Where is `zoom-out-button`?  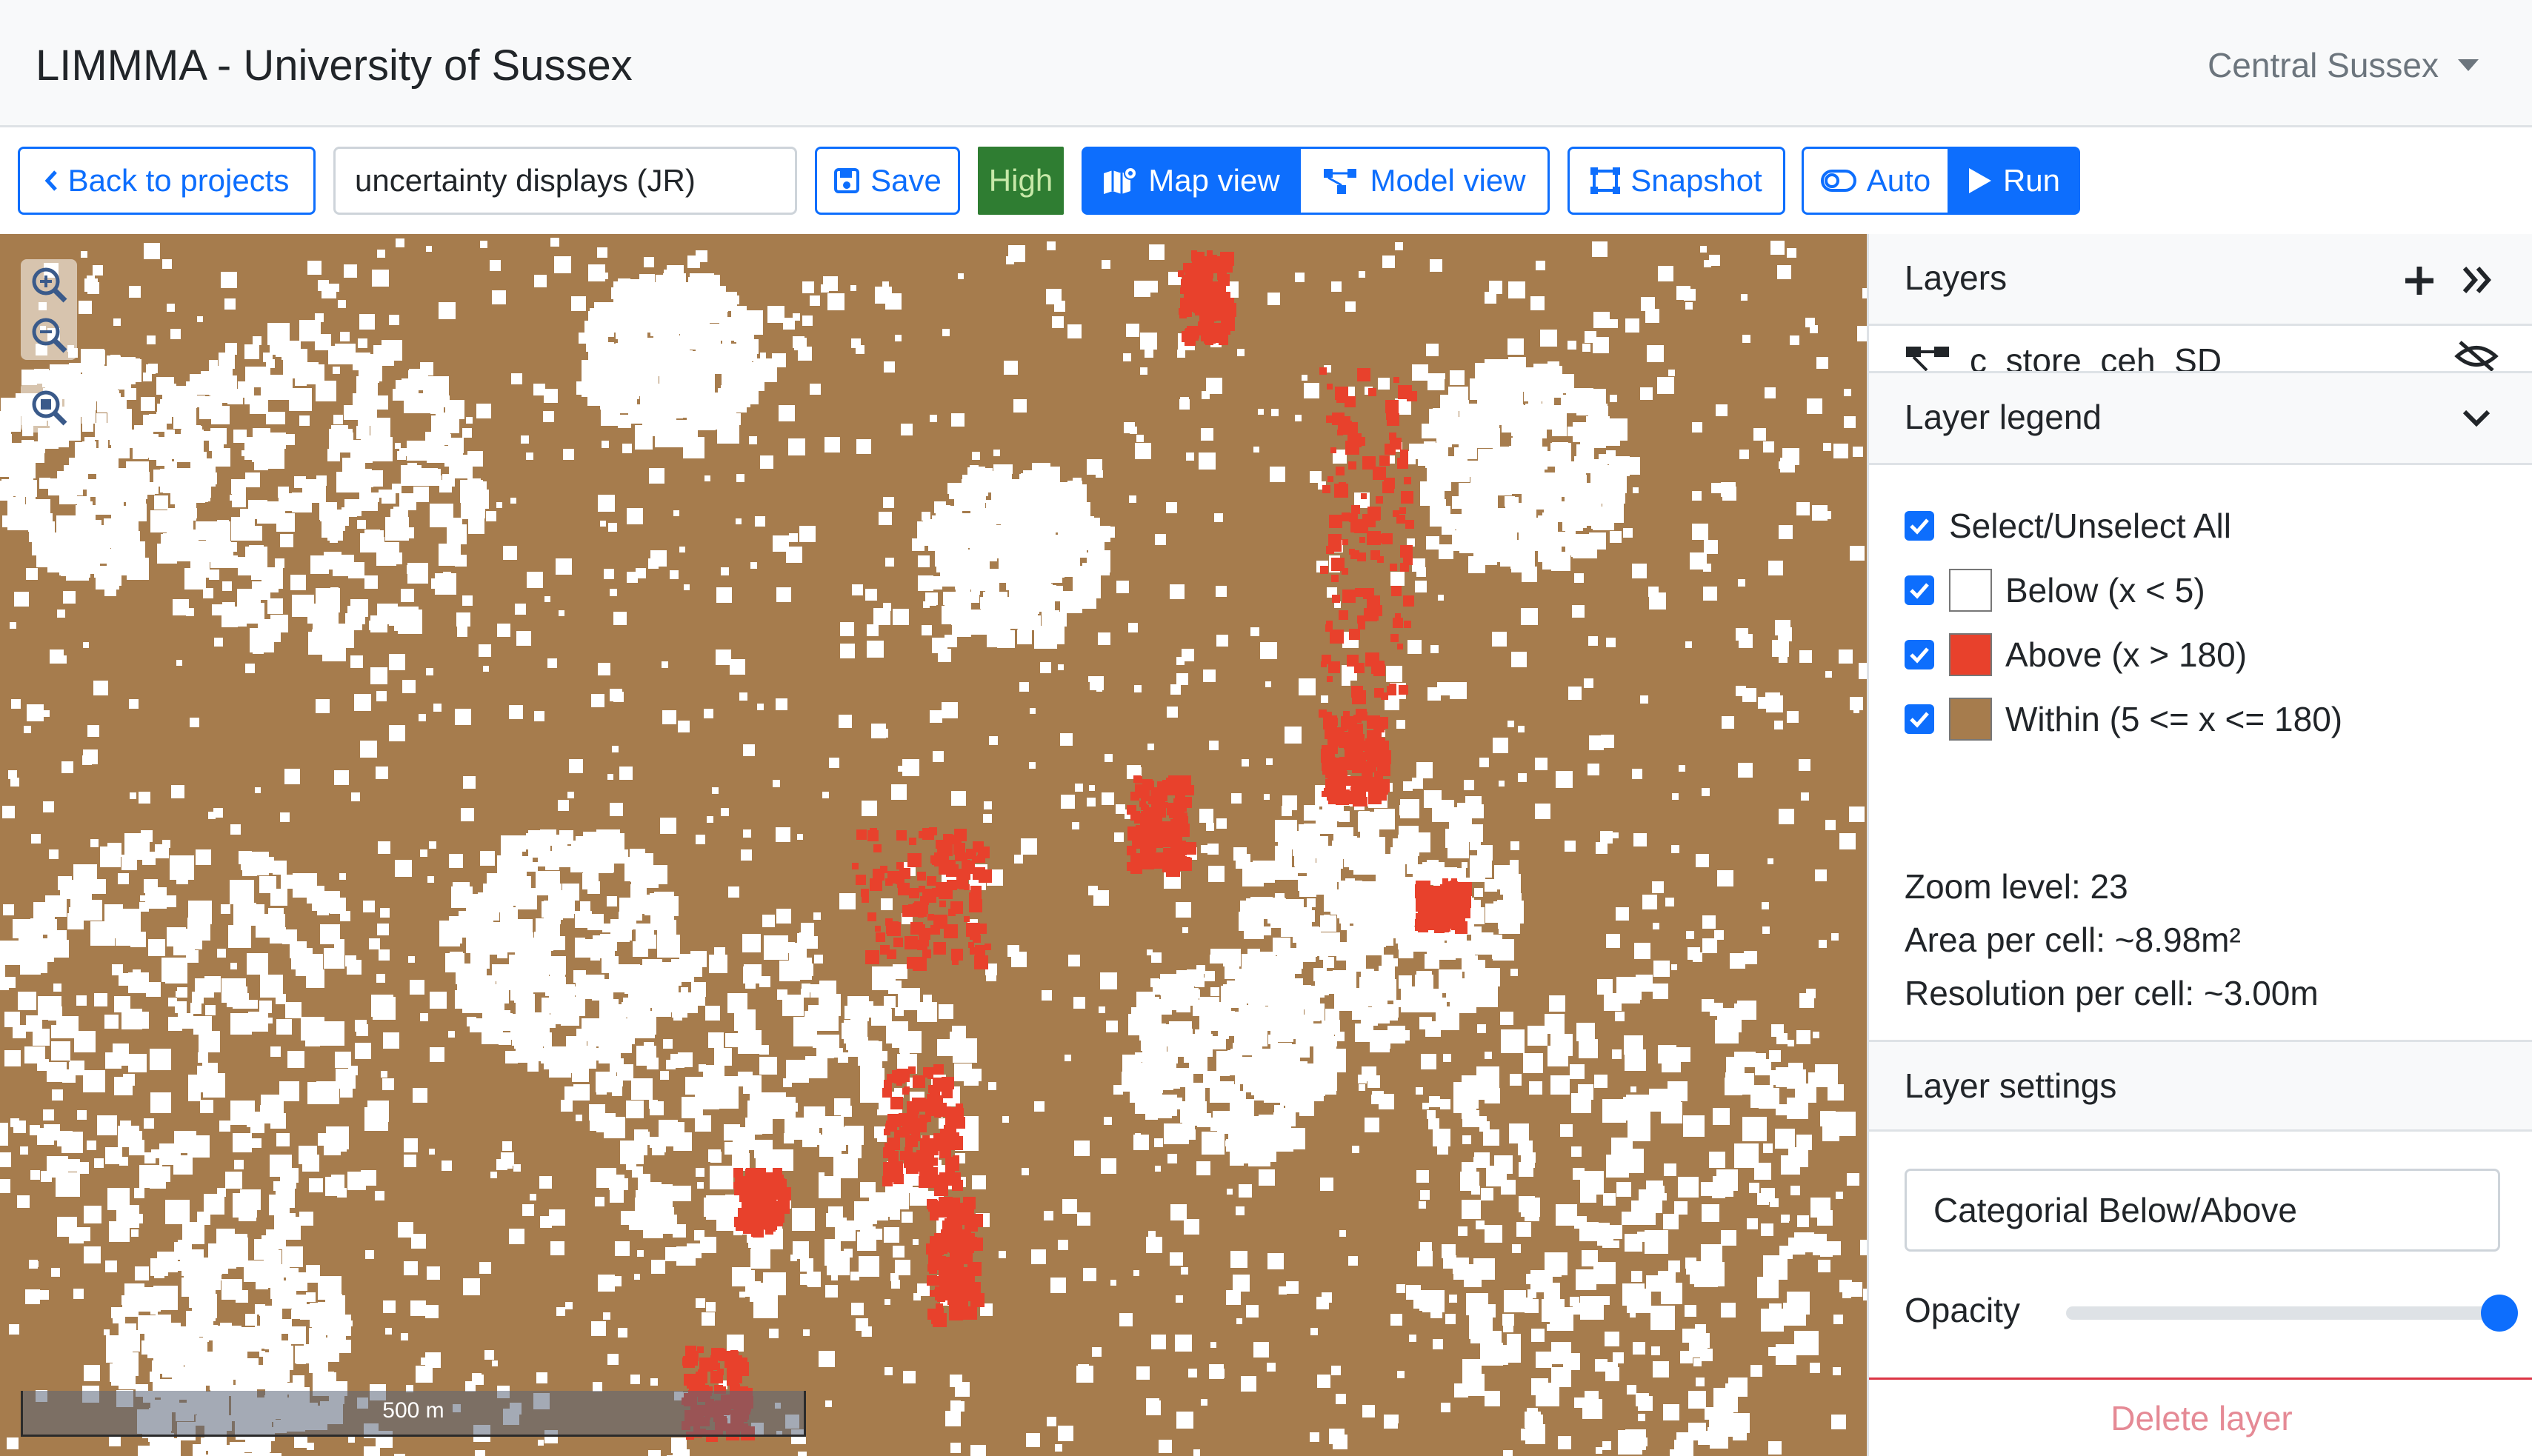 zoom-out-button is located at coordinates (49, 335).